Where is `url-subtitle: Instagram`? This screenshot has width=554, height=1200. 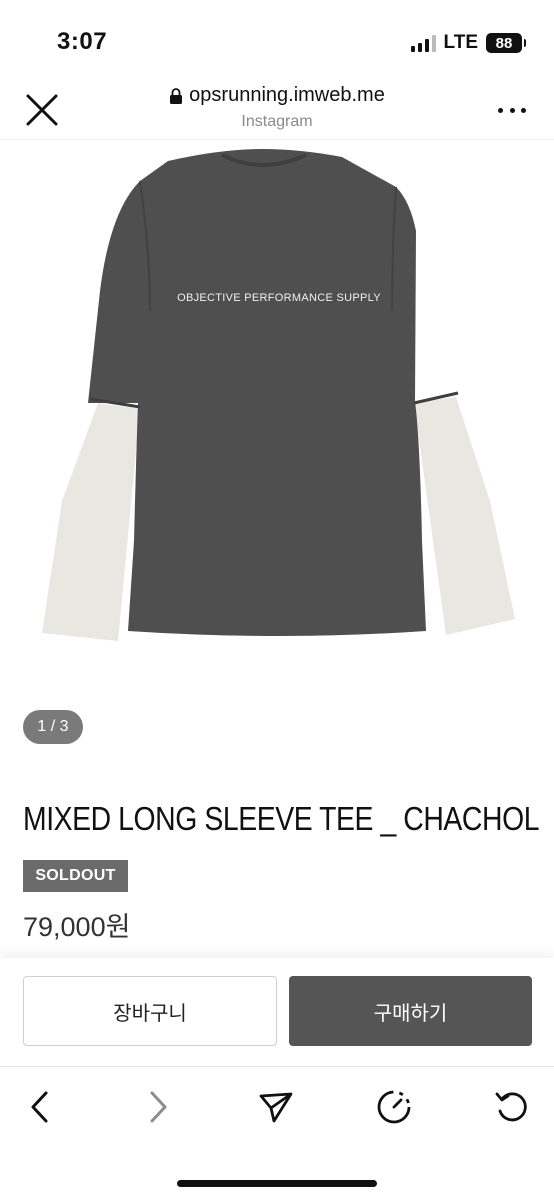 url-subtitle: Instagram is located at coordinates (277, 121).